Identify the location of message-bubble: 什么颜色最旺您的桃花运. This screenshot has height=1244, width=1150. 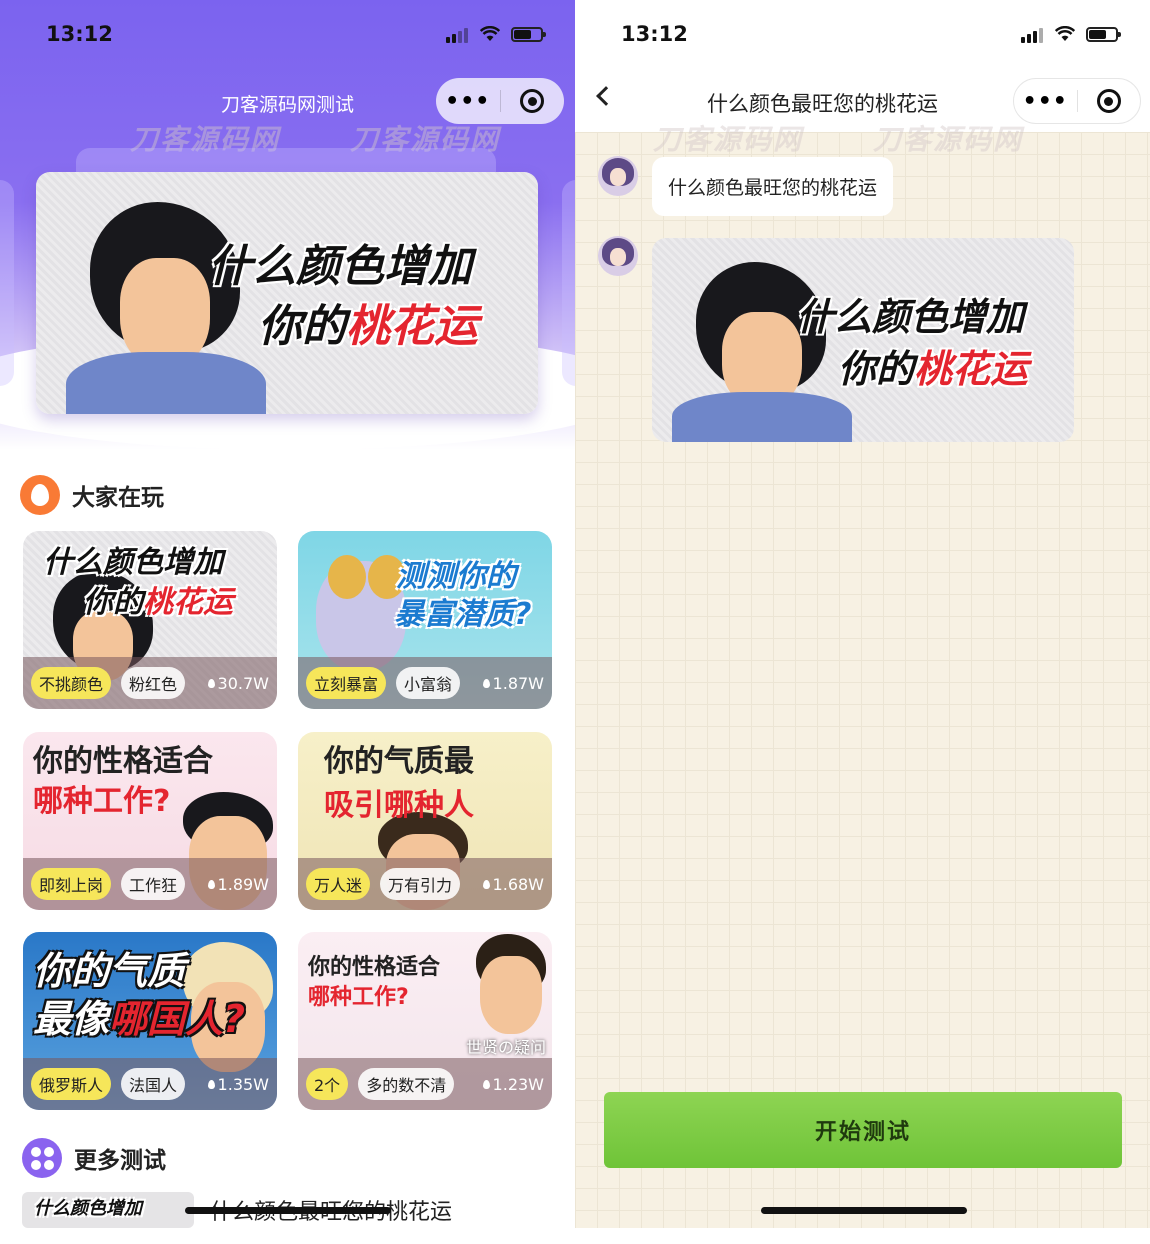
(773, 186).